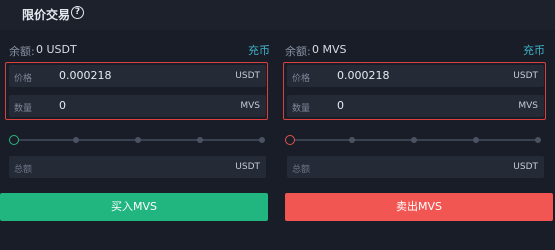 Image resolution: width=555 pixels, height=250 pixels. I want to click on buy-amount-label: 数量, so click(23, 109).